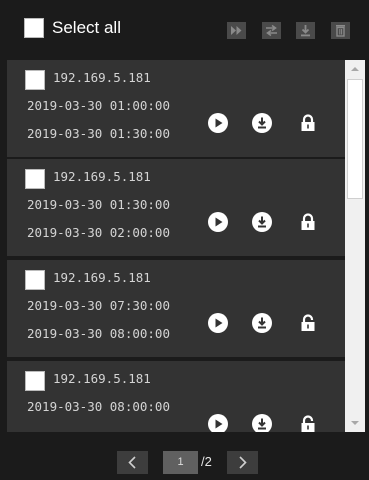 The height and width of the screenshot is (480, 369). What do you see at coordinates (98, 204) in the screenshot?
I see `record-start-time: 2019-03-30 01:30:00` at bounding box center [98, 204].